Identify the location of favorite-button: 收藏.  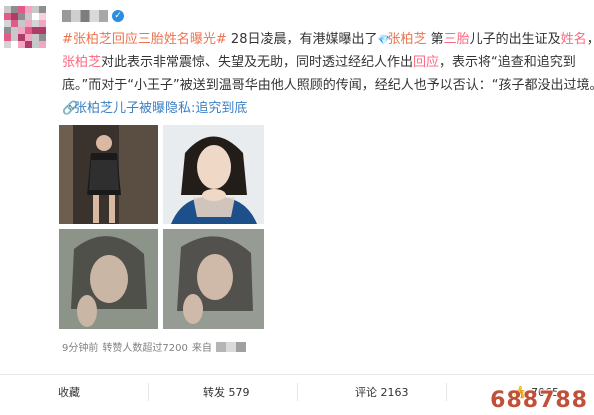
(69, 392).